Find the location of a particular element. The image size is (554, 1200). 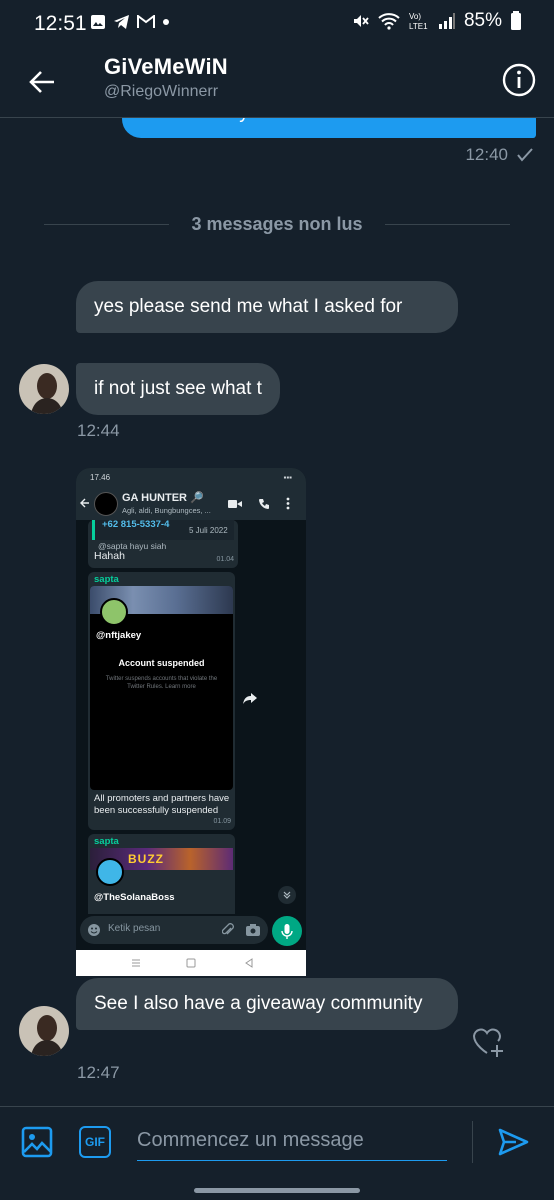

image-picker-icon is located at coordinates (37, 1142).